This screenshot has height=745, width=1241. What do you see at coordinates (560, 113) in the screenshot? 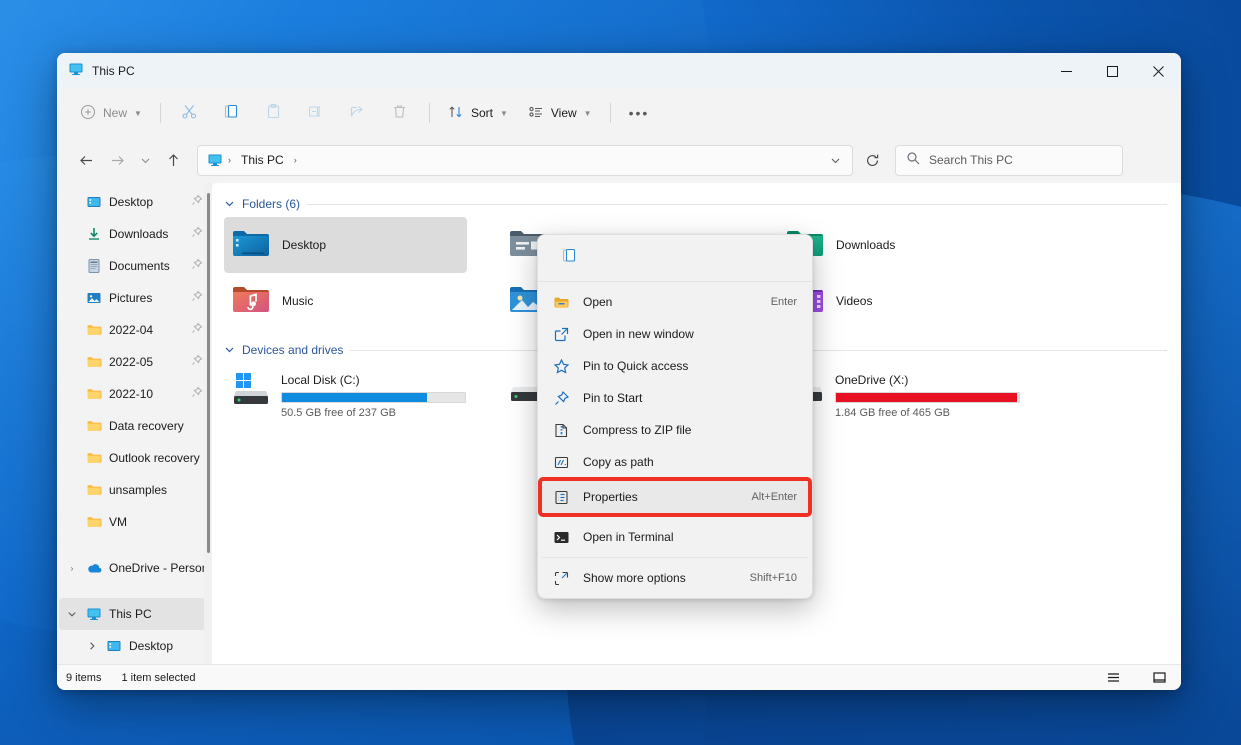
I see `view-button: View ▼` at bounding box center [560, 113].